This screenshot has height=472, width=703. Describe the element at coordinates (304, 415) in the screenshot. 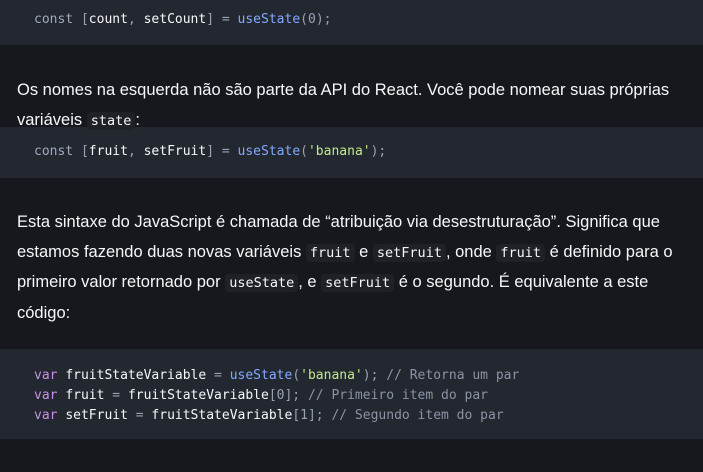

I see `code-number: 1` at that location.